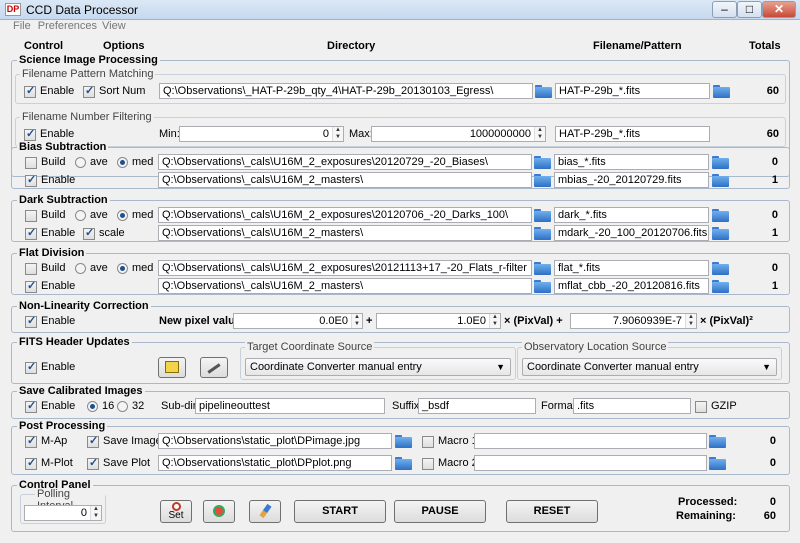 This screenshot has height=543, width=800. Describe the element at coordinates (122, 162) in the screenshot. I see `bias-med-radio` at that location.